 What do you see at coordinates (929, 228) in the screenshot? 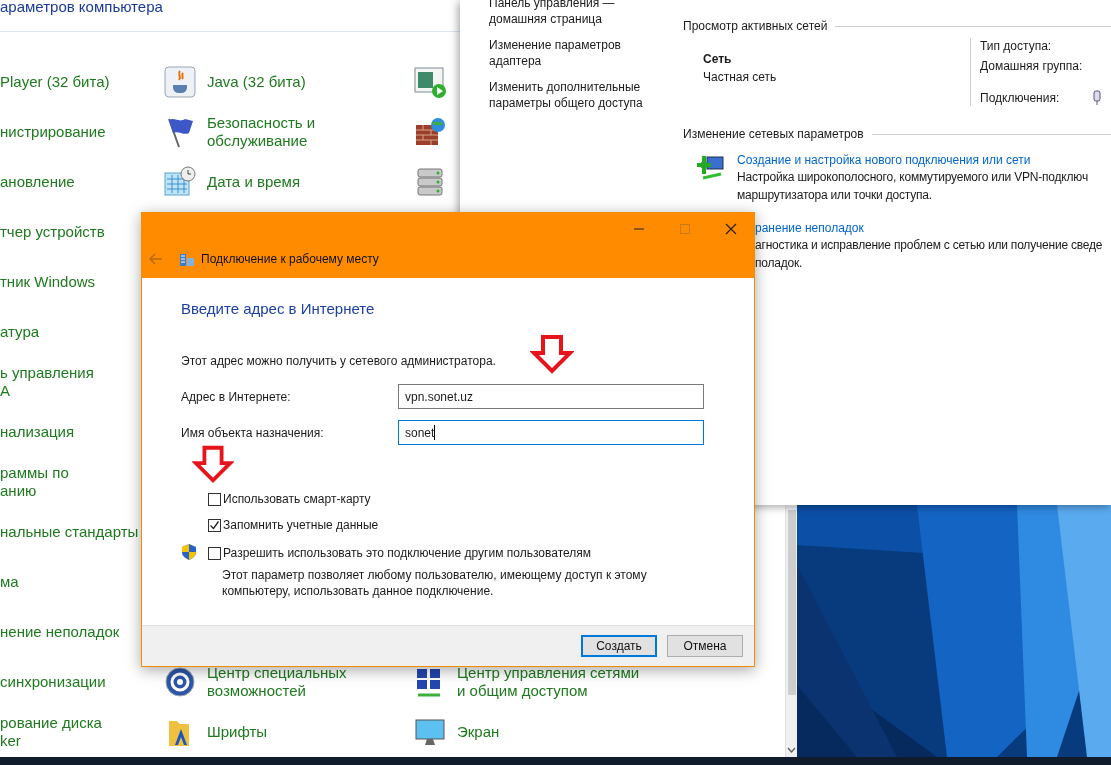
I see `task-link: ранение неполадок` at bounding box center [929, 228].